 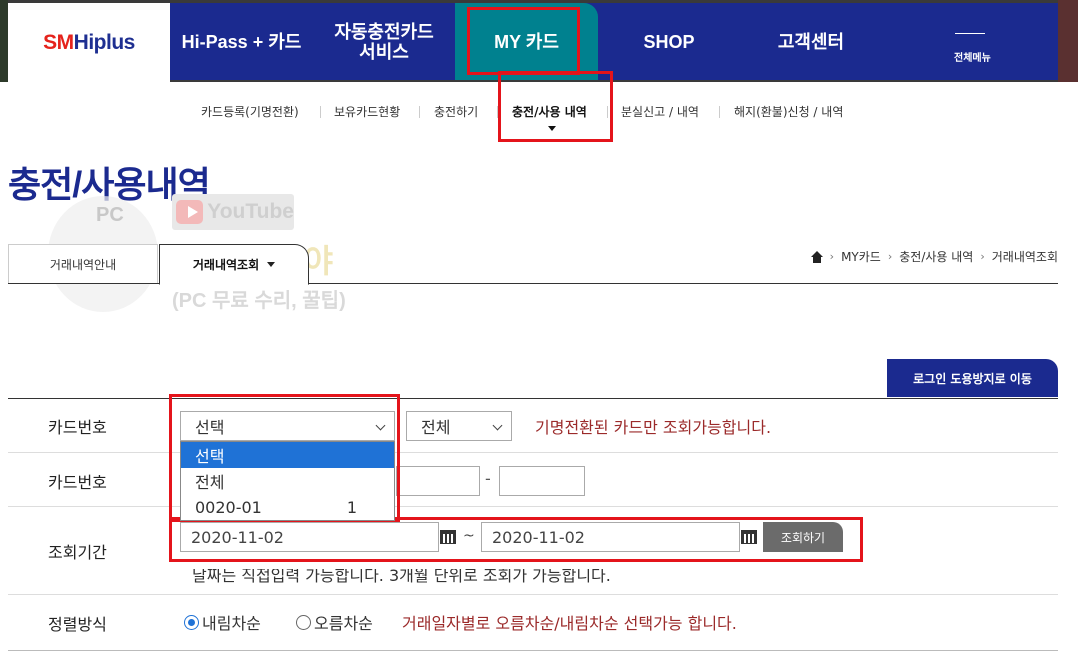 I want to click on nav-my-card: MY 카드, so click(x=526, y=41).